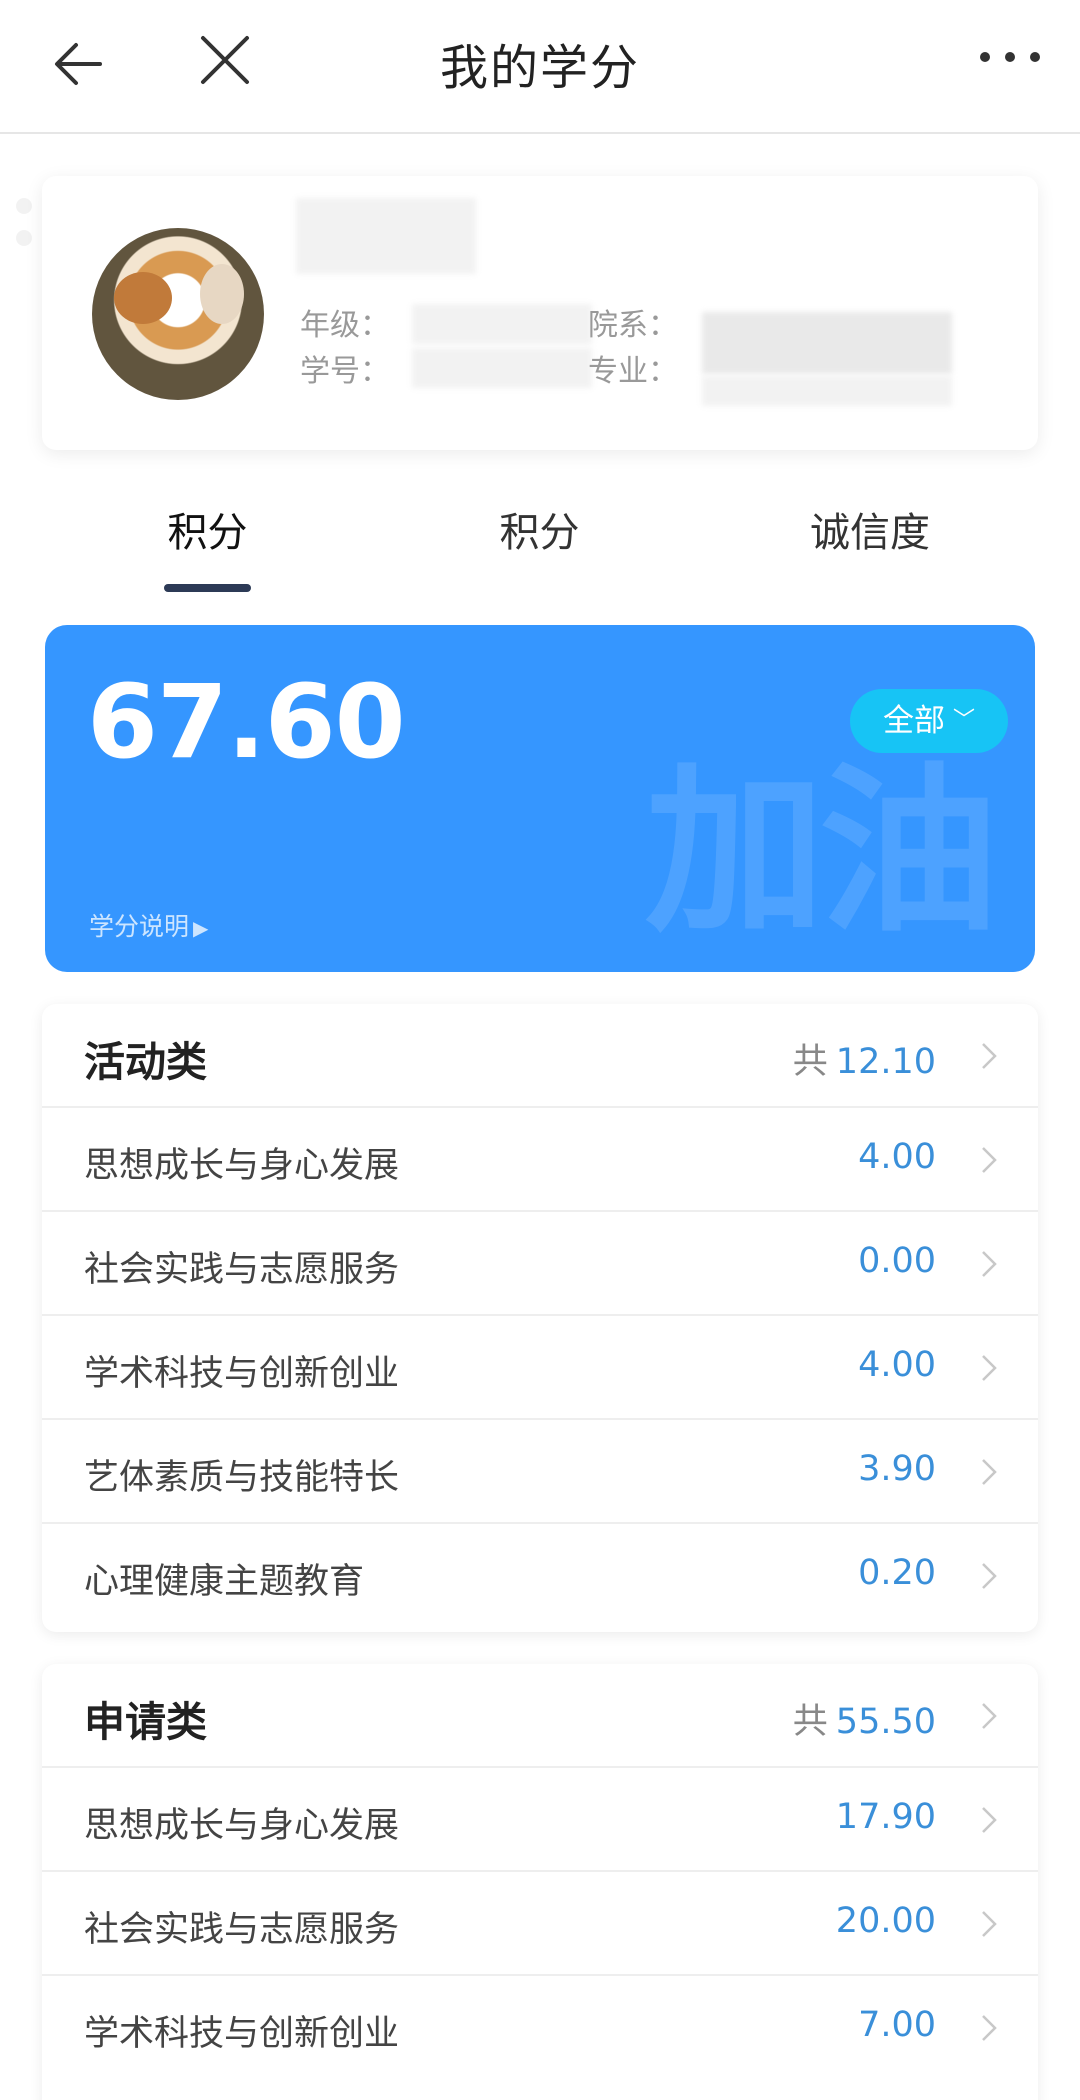  I want to click on section-header-row: 申请类 共 55.50, so click(540, 1716).